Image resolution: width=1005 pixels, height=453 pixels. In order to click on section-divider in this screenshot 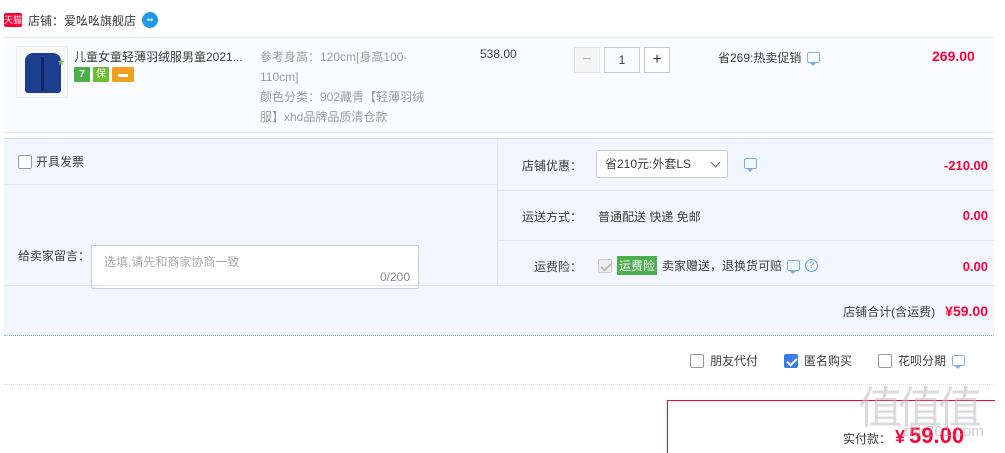, I will do `click(499, 384)`.